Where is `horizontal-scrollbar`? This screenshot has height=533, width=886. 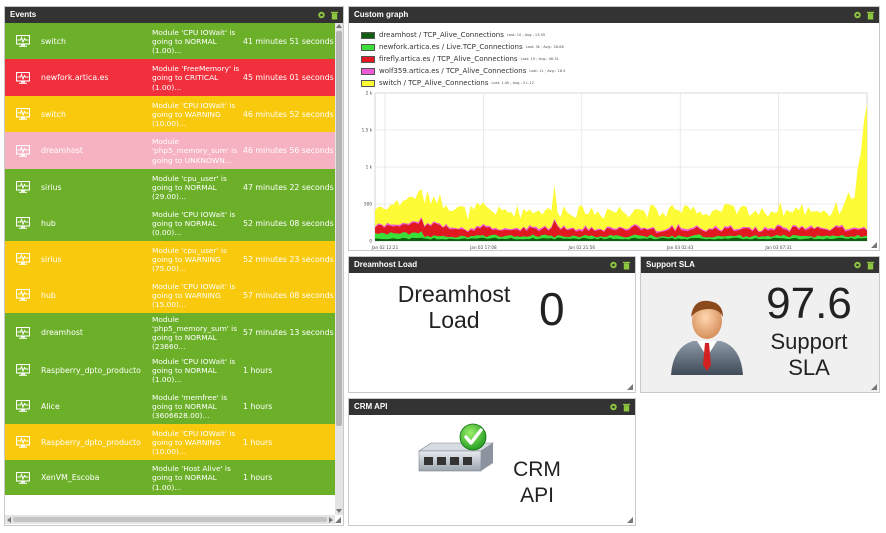 horizontal-scrollbar is located at coordinates (170, 519).